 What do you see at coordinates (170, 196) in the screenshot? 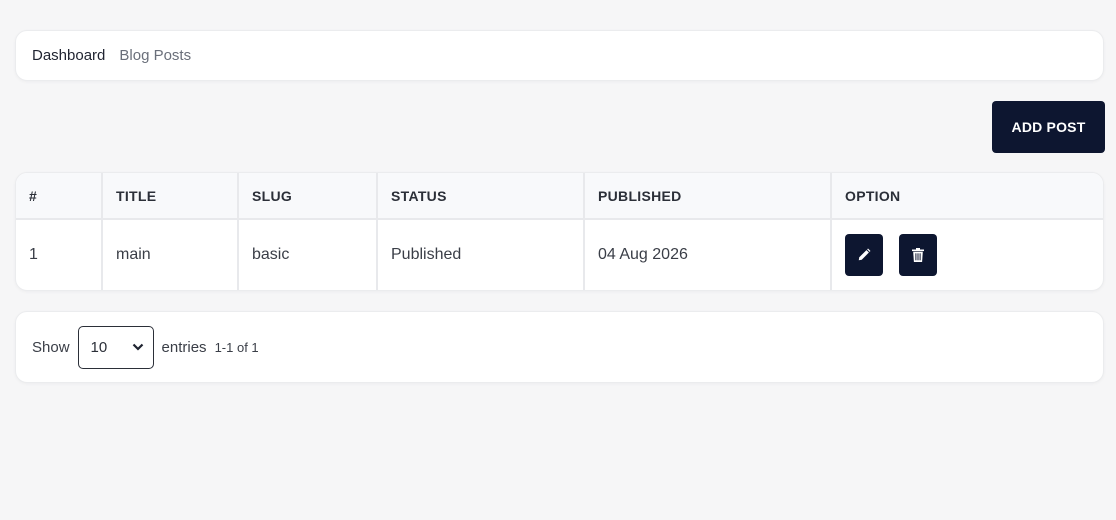
I see `header-title: TITLE` at bounding box center [170, 196].